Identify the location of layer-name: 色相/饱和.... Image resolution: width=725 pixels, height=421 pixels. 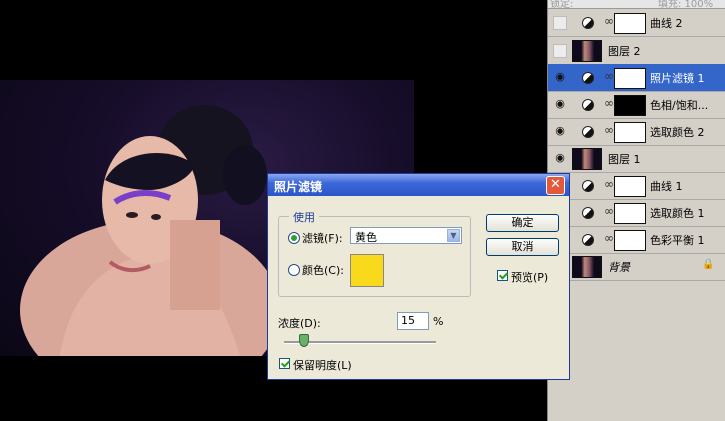
(679, 105).